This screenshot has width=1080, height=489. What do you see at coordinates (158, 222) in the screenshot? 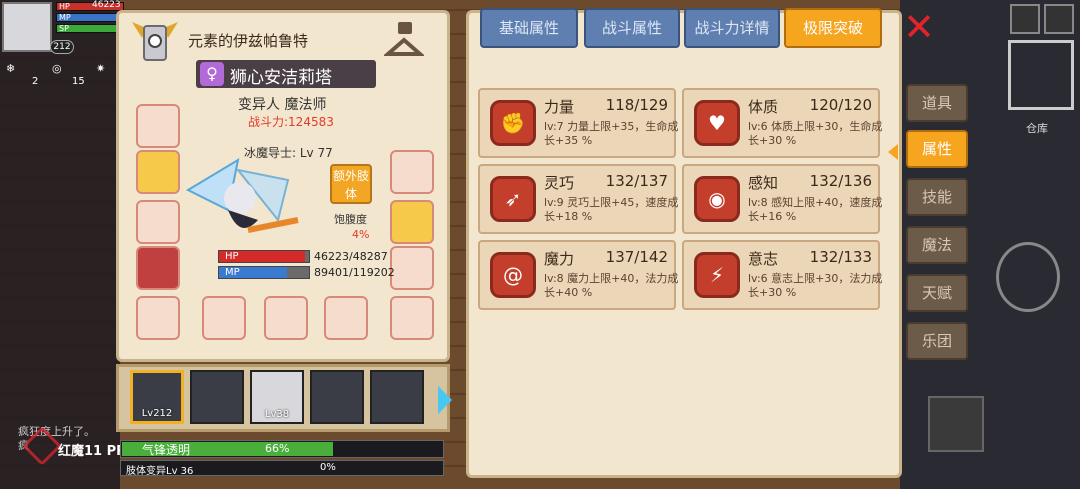
I see `equip-slot-body` at bounding box center [158, 222].